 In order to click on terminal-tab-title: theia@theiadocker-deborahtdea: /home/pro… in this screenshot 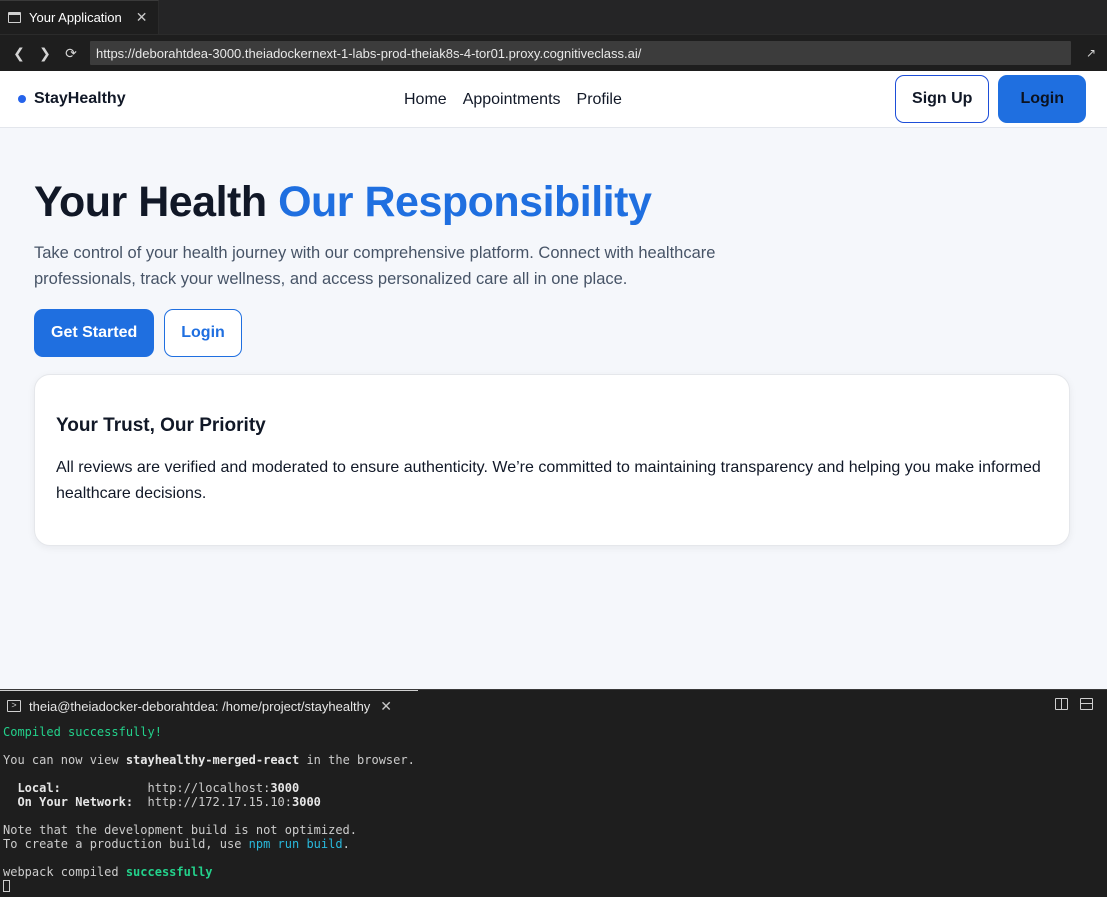, I will do `click(200, 706)`.